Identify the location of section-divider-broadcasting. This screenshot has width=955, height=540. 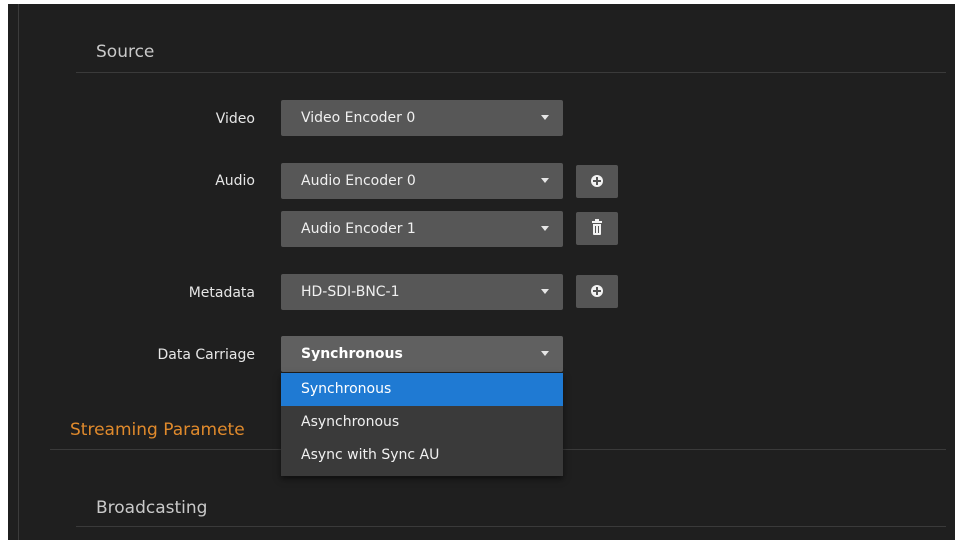
(511, 526).